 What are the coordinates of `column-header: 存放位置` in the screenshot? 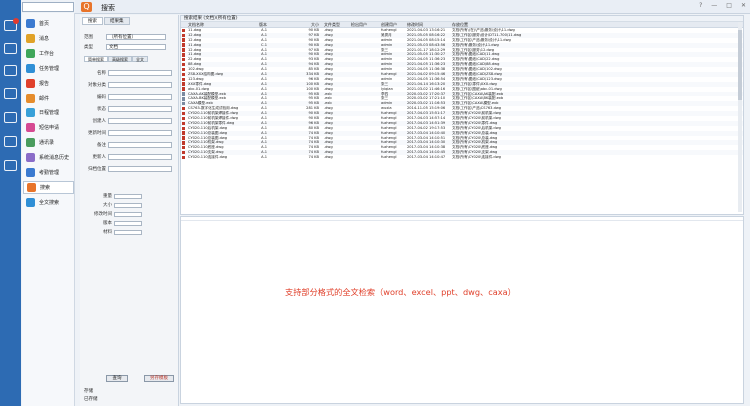 It's located at (596, 24).